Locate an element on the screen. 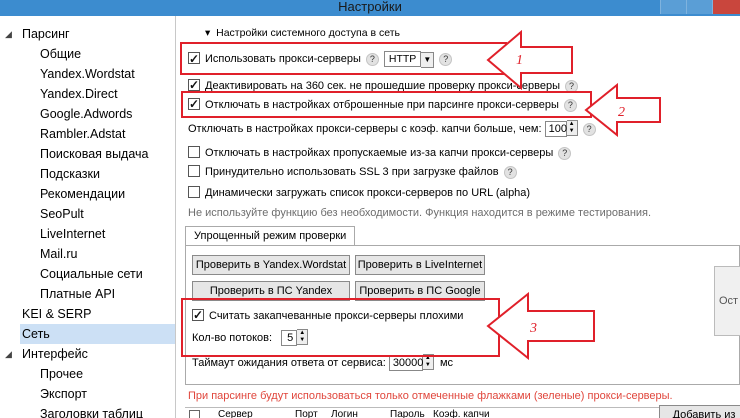  tree-item-adwords: Google.Adwords is located at coordinates (86, 114).